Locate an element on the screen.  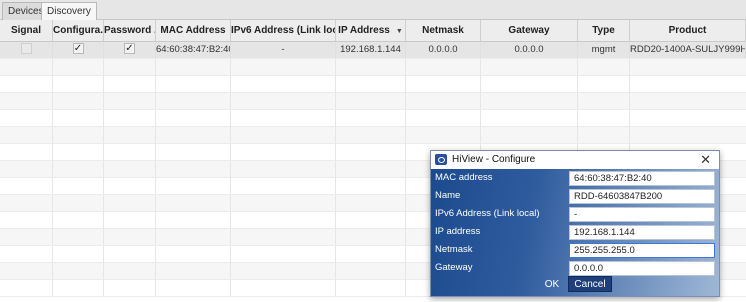
column-header-ipv6-address: IPv6 Address (Link local) is located at coordinates (283, 30).